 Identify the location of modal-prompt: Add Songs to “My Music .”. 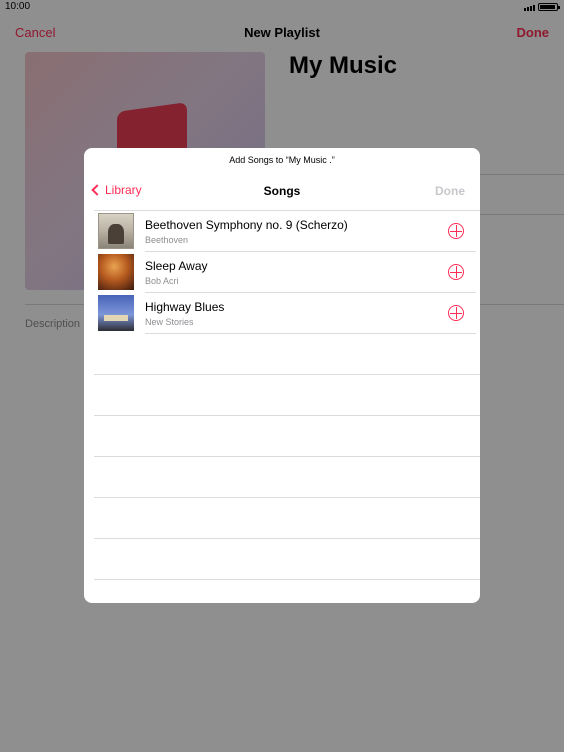
(282, 160).